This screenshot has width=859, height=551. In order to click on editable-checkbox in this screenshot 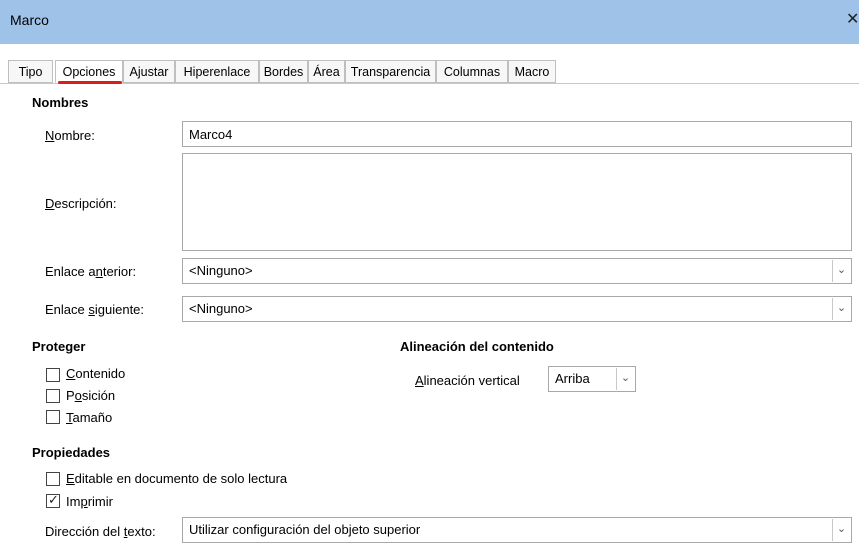, I will do `click(53, 479)`.